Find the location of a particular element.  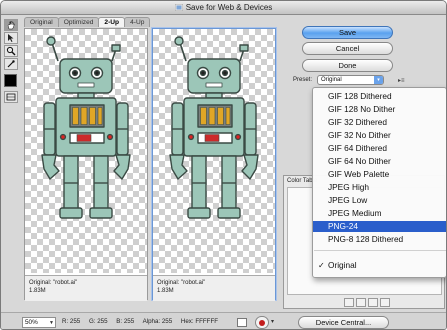

cancel-button: Cancel is located at coordinates (347, 48).